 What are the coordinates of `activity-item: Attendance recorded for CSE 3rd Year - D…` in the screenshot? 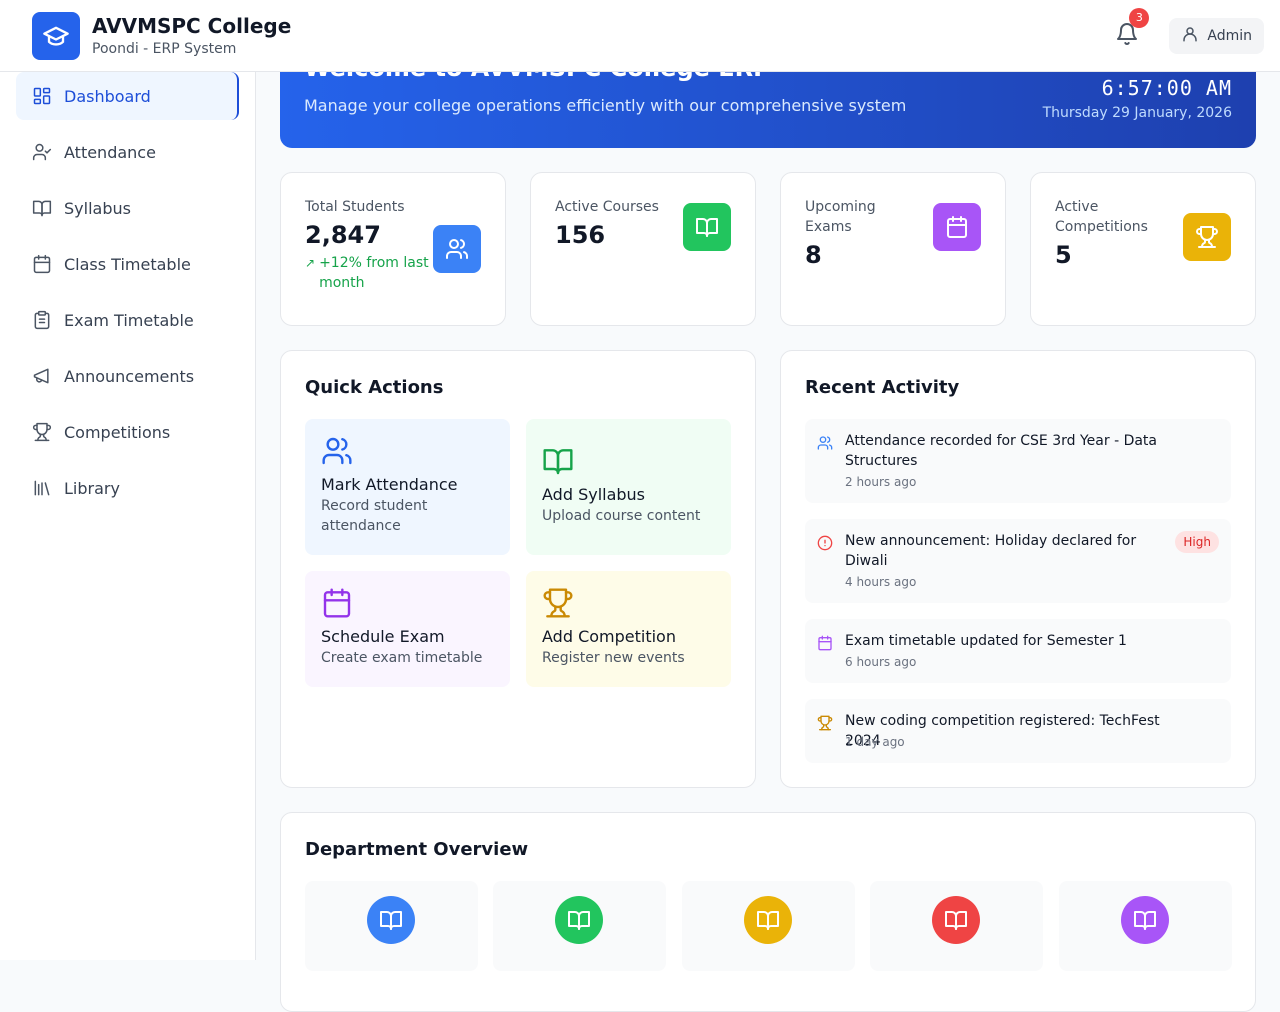 It's located at (1018, 461).